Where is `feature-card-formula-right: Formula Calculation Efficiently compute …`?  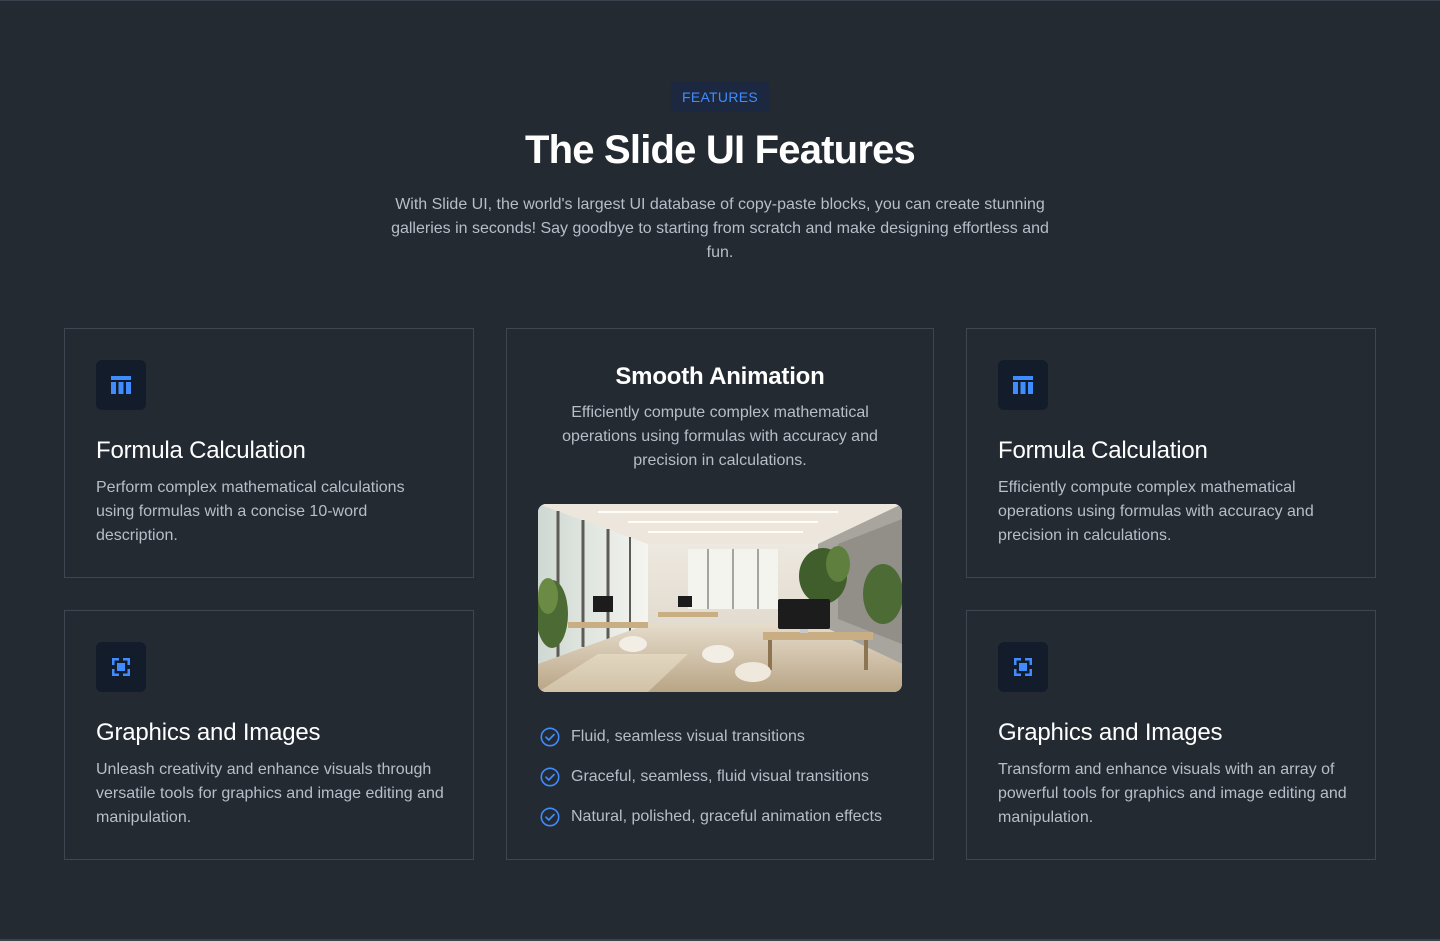
feature-card-formula-right: Formula Calculation Efficiently compute … is located at coordinates (1171, 453).